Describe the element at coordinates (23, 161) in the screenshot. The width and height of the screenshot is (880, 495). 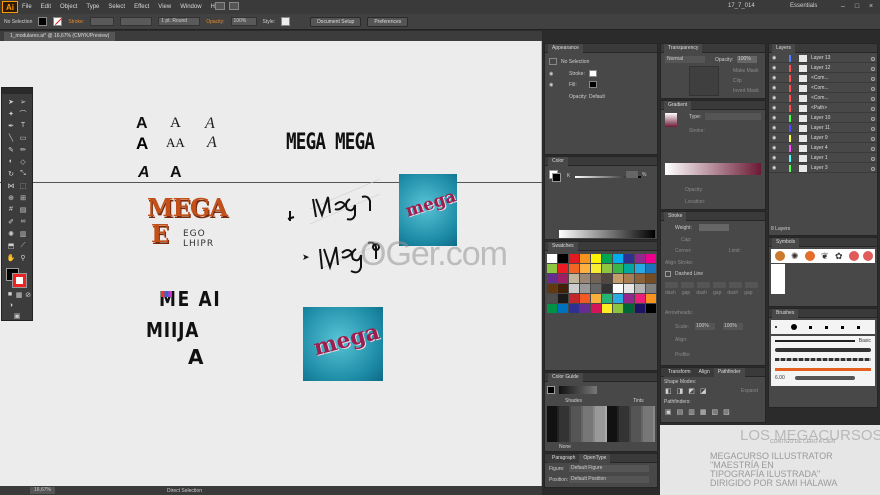
I see `eraser-icon: ◇` at that location.